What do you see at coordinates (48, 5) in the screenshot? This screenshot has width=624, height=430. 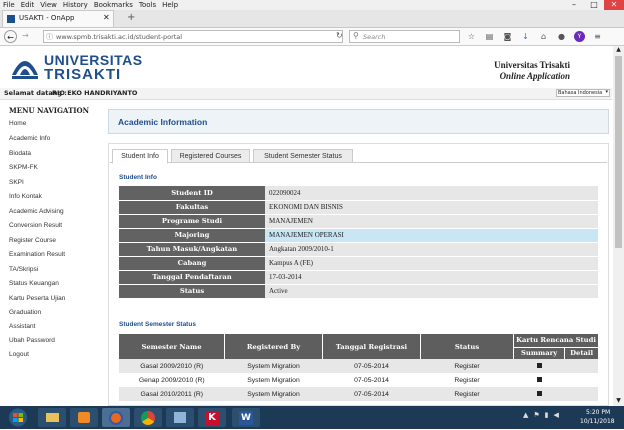 I see `menu-view: View` at bounding box center [48, 5].